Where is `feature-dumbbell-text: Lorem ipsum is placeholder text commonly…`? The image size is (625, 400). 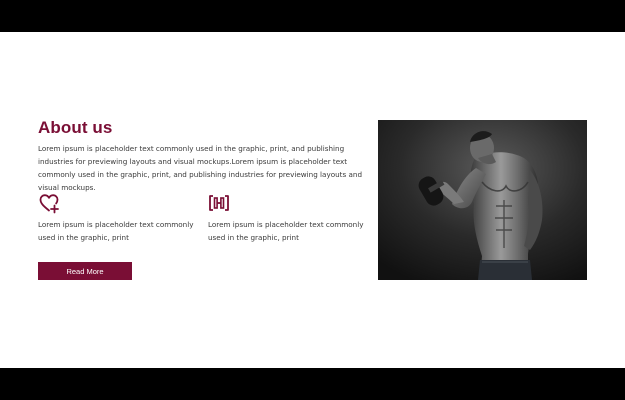
feature-dumbbell-text: Lorem ipsum is placeholder text commonly… is located at coordinates (286, 231).